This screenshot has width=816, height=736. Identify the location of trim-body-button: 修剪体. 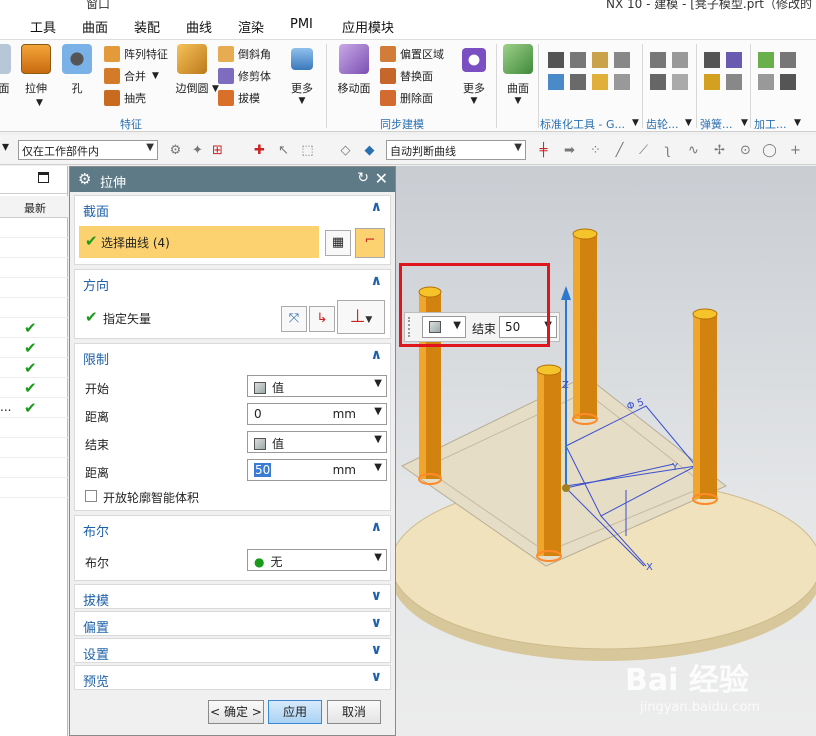
(244, 76).